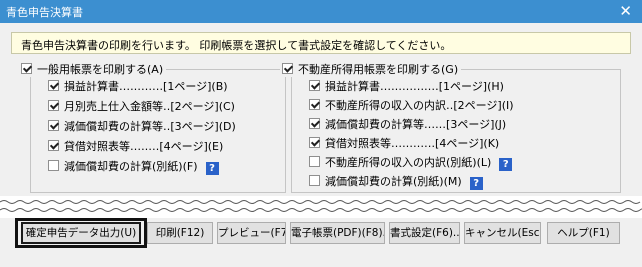  I want to click on item-re-h: 損益計算書‥‥‥‥‥‥‥‥[1ページ](H), so click(406, 87).